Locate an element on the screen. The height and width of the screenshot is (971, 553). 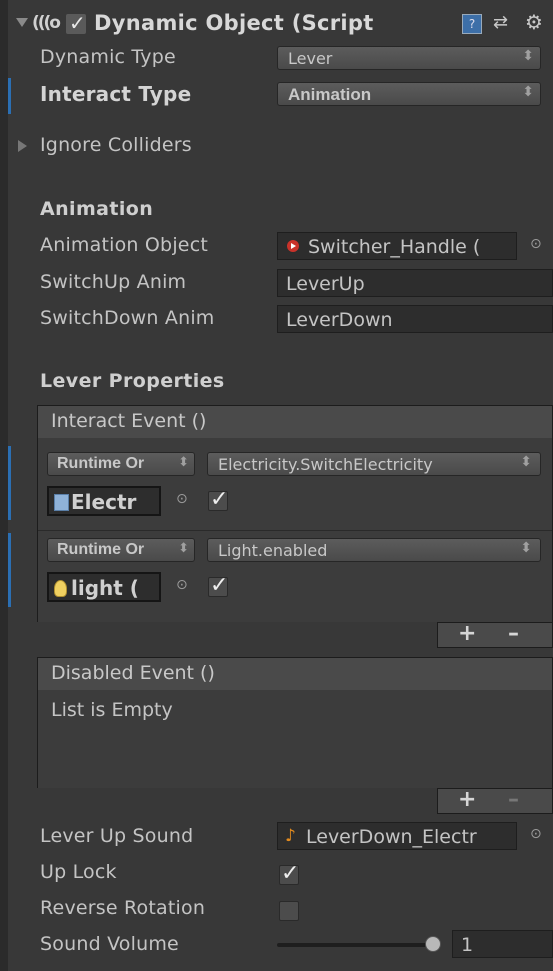
function-dropdown: Electricity.SwitchElectricity ⬍ is located at coordinates (374, 464).